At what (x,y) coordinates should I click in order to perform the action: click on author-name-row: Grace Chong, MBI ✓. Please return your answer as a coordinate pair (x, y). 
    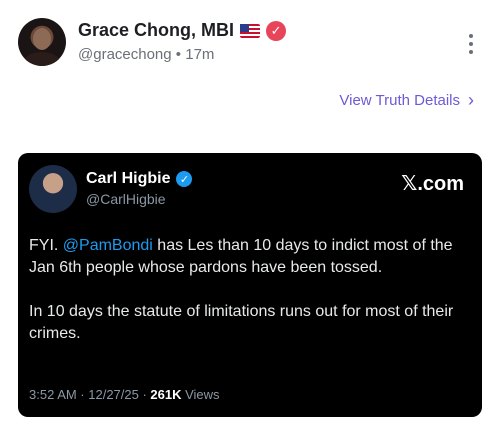
    Looking at the image, I should click on (182, 30).